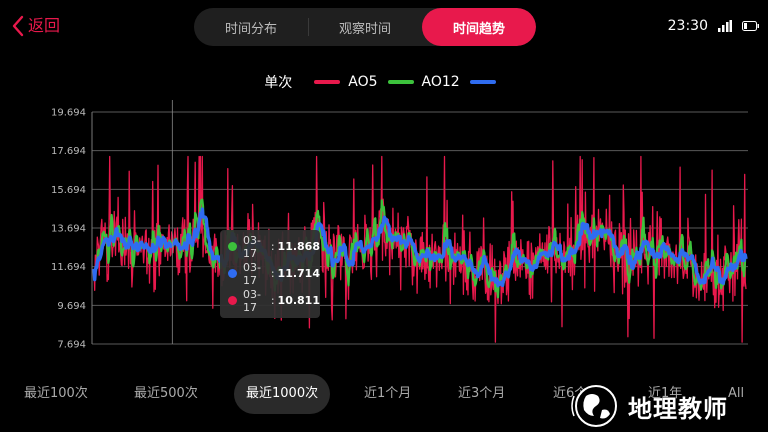 This screenshot has width=768, height=432. I want to click on tab-observation-time: 观察时间, so click(365, 27).